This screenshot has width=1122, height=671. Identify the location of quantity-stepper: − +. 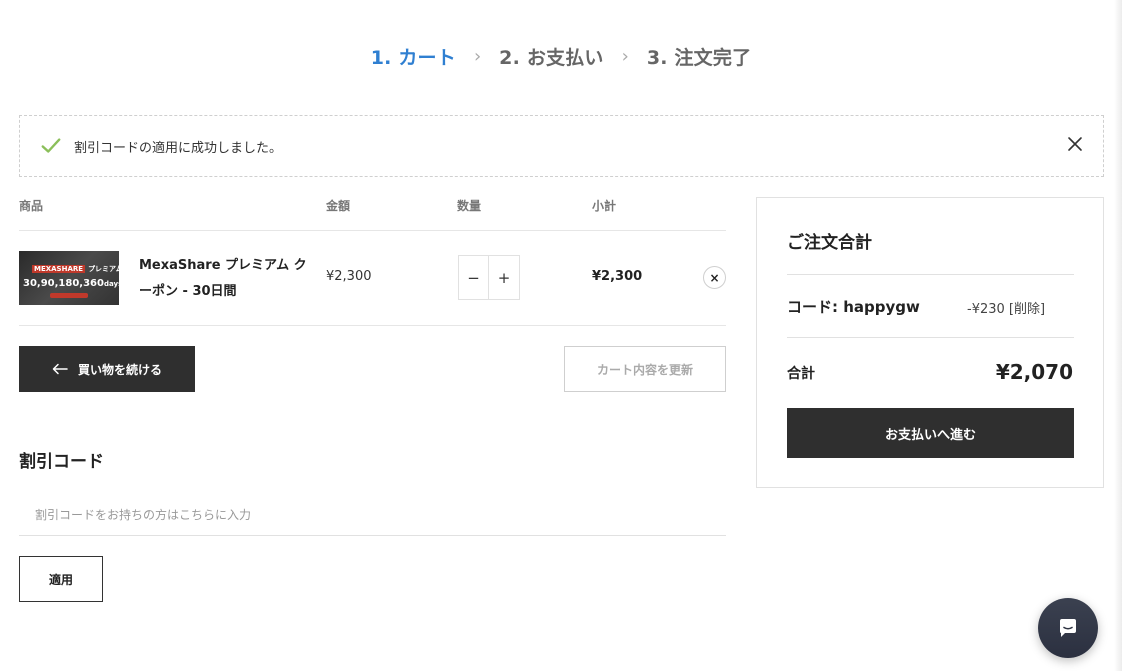
(489, 277).